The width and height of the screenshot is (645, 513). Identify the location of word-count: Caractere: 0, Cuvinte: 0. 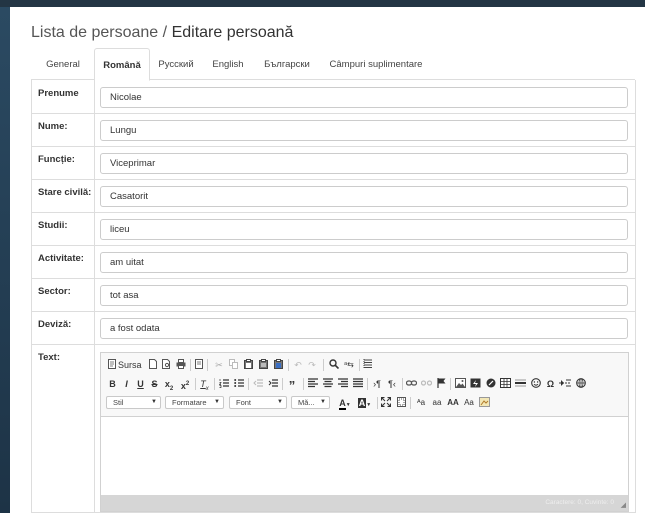
(579, 502).